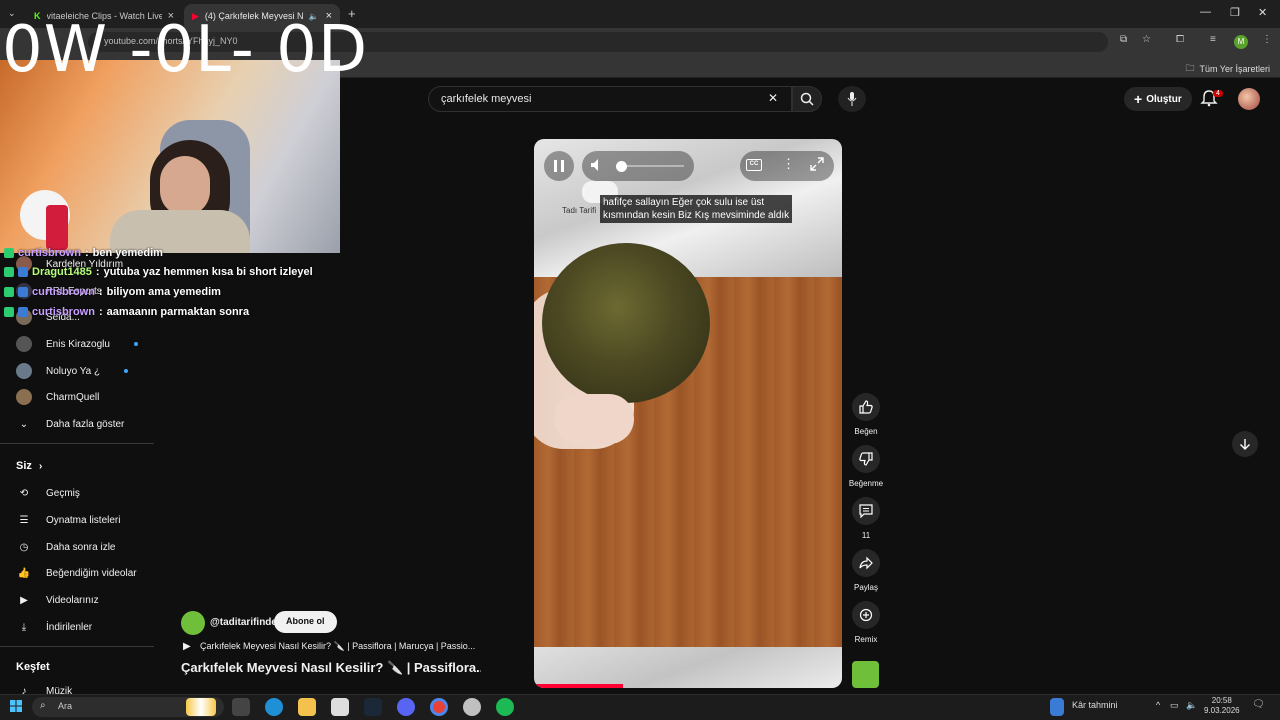  What do you see at coordinates (1222, 706) in the screenshot?
I see `system-clock: 20:58 9.03.2026` at bounding box center [1222, 706].